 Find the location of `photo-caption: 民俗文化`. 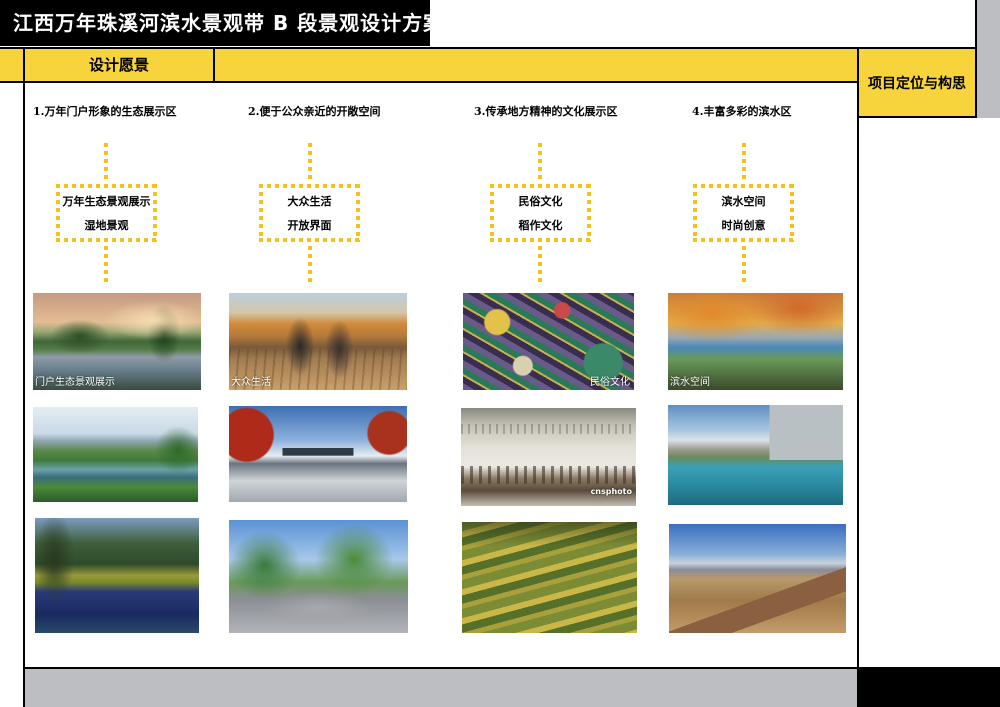

photo-caption: 民俗文化 is located at coordinates (610, 382).